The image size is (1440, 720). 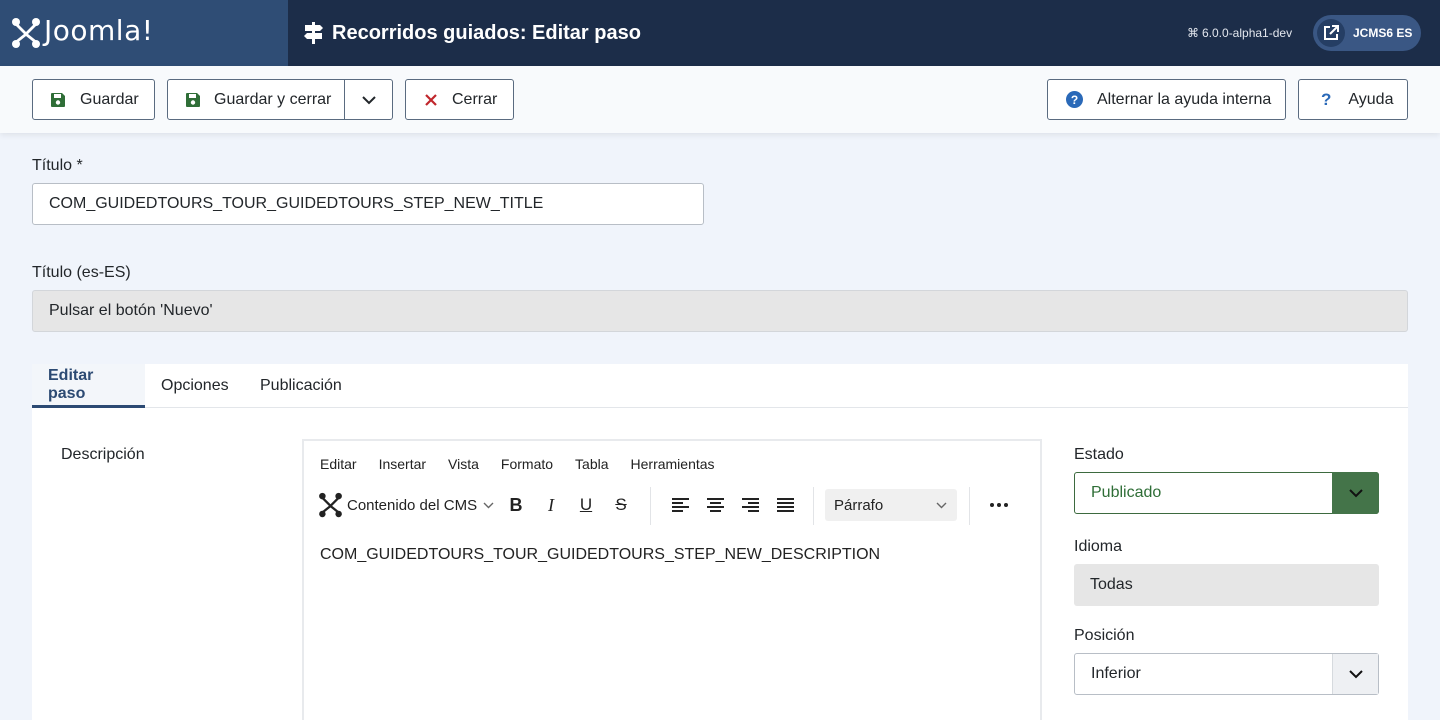 I want to click on align-right-button, so click(x=750, y=505).